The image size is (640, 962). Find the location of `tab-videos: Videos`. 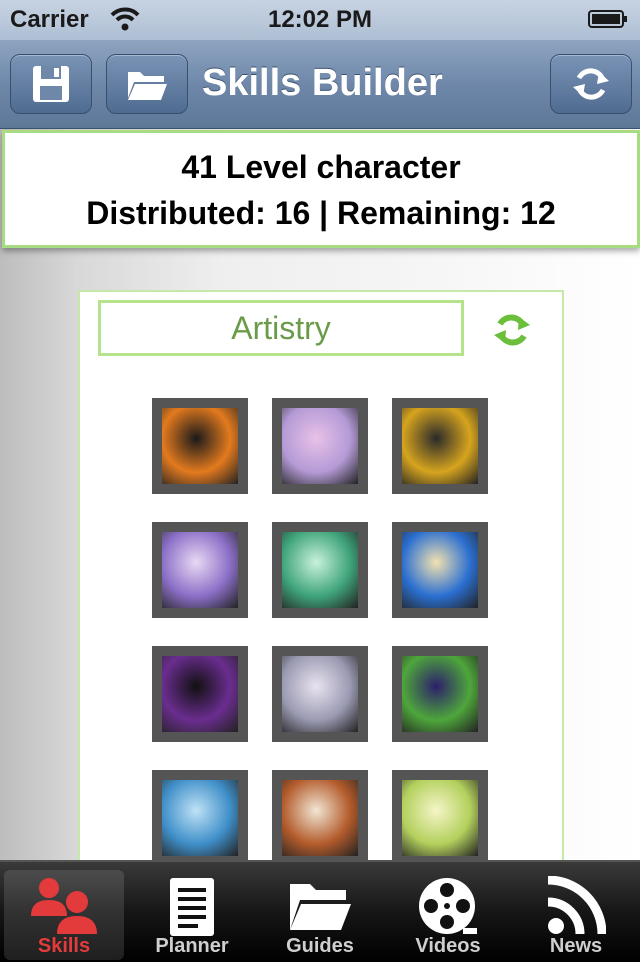

tab-videos: Videos is located at coordinates (448, 915).